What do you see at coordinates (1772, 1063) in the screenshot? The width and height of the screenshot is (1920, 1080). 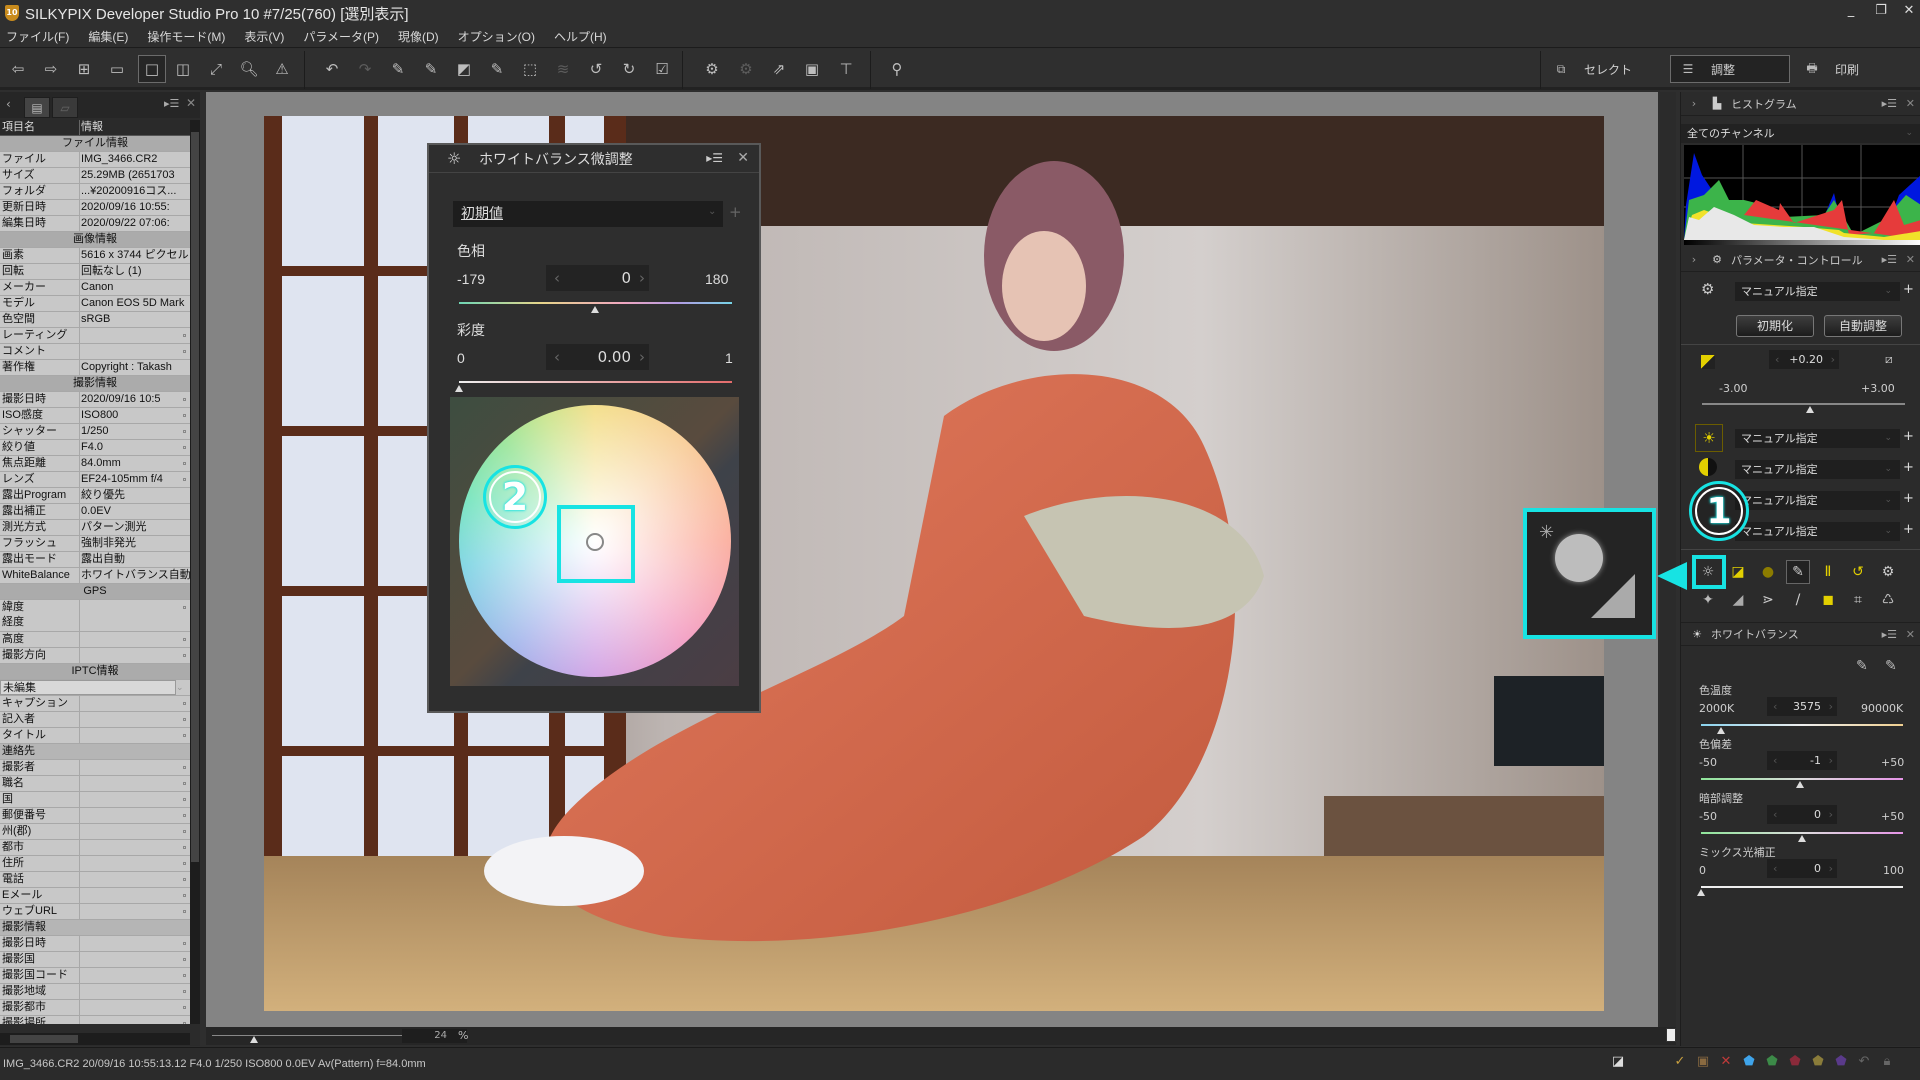 I see `tag-green-icon: ⬟` at bounding box center [1772, 1063].